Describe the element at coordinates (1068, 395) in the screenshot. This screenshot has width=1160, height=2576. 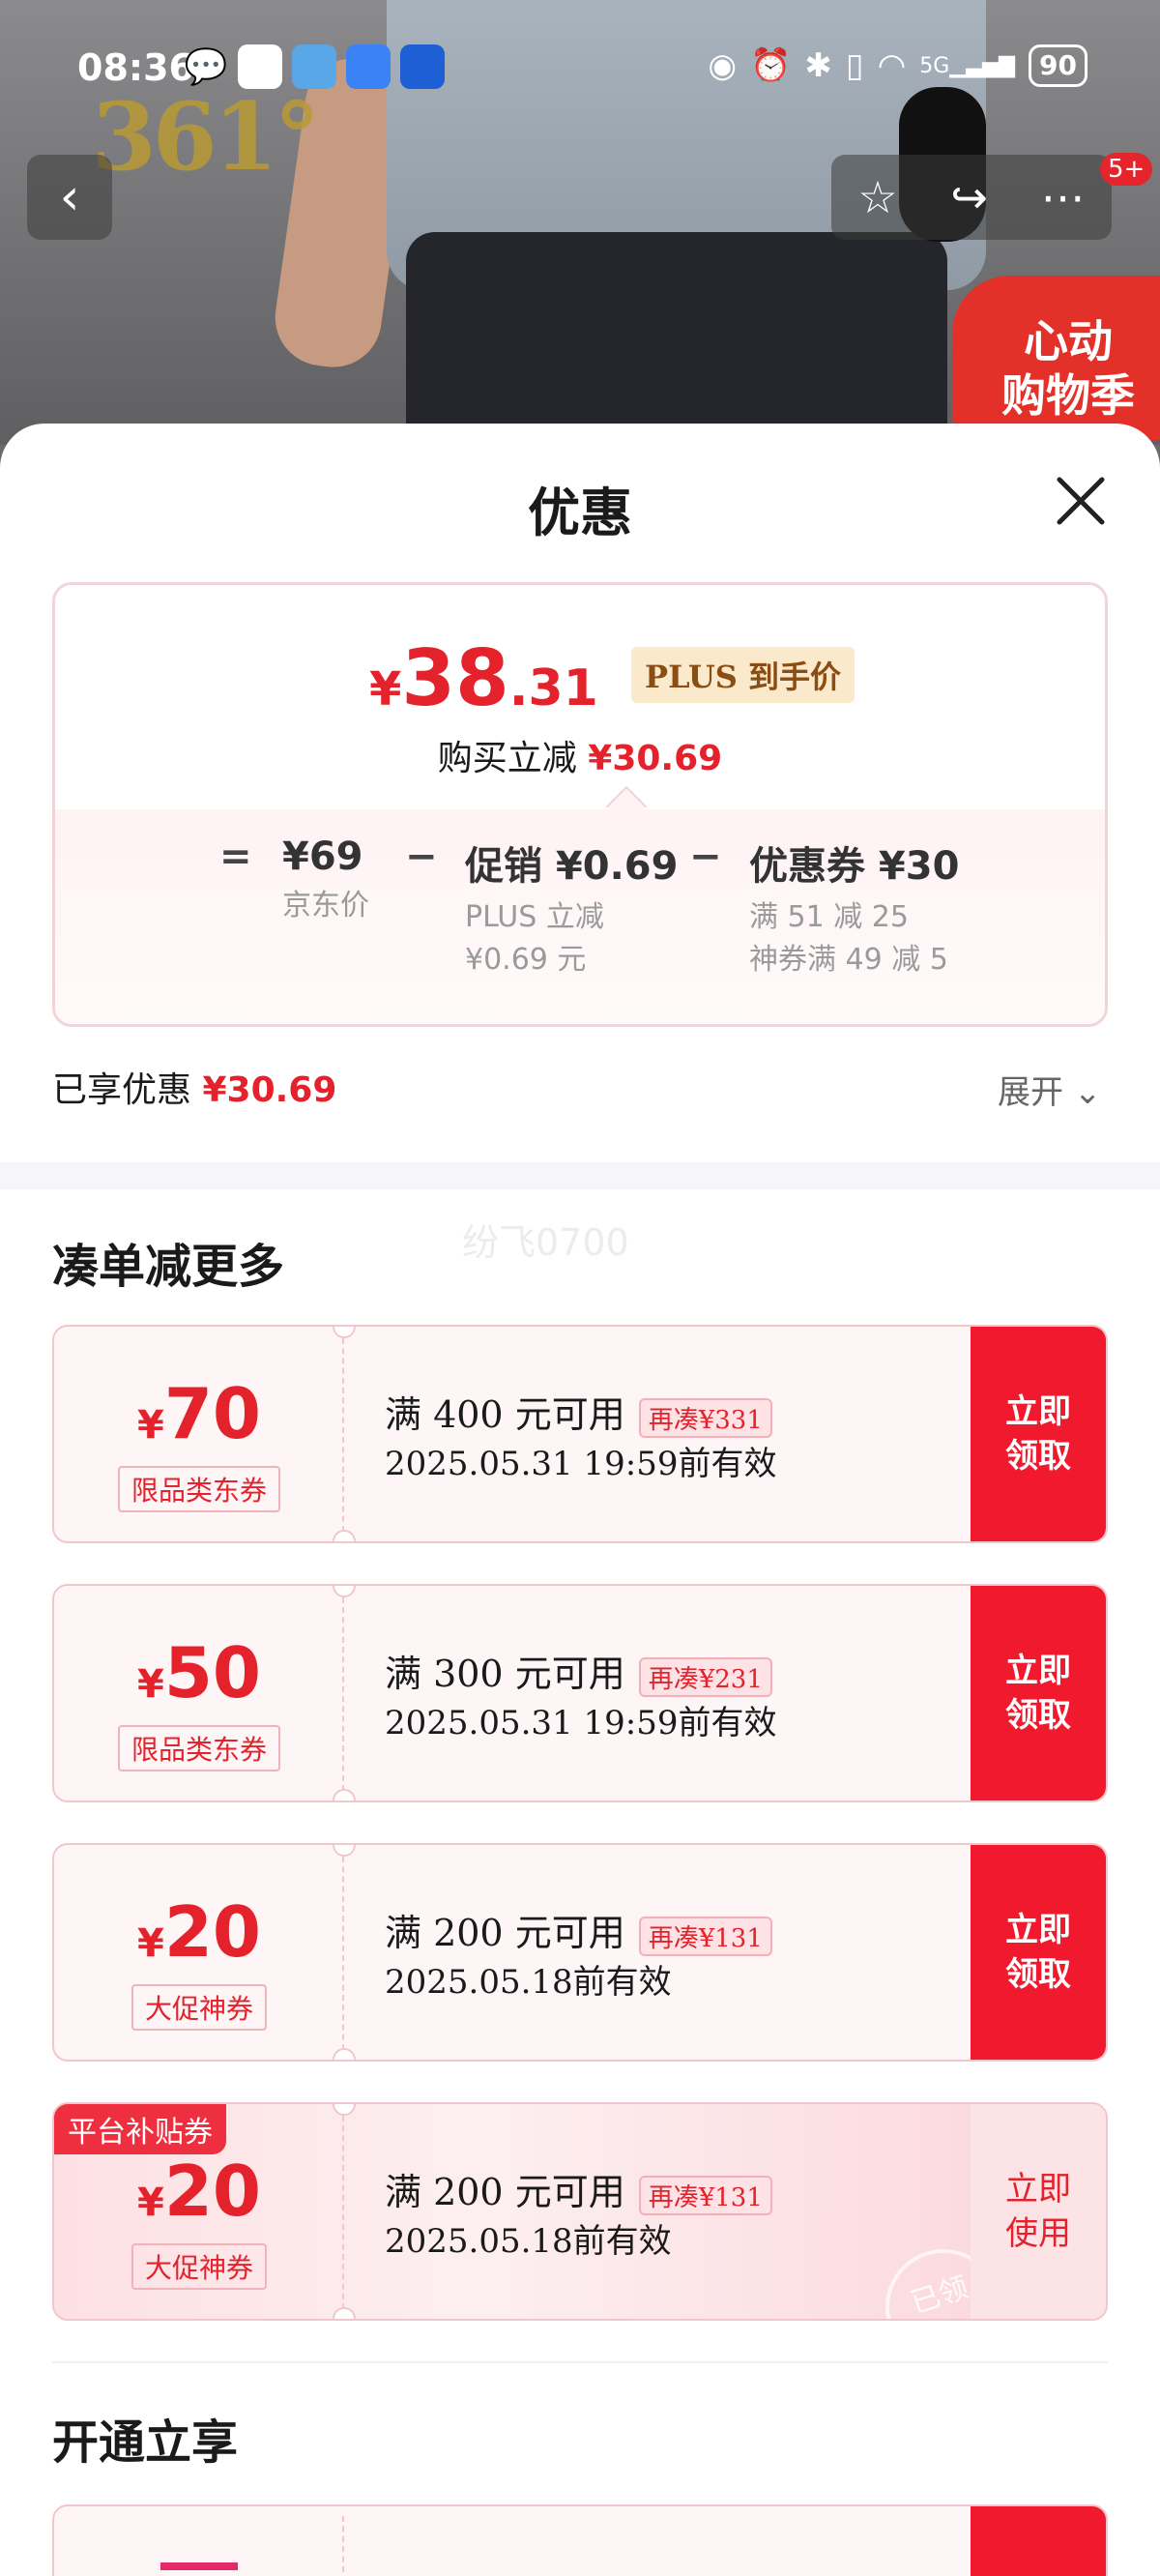
I see `promo-badge-line2: 购物季` at that location.